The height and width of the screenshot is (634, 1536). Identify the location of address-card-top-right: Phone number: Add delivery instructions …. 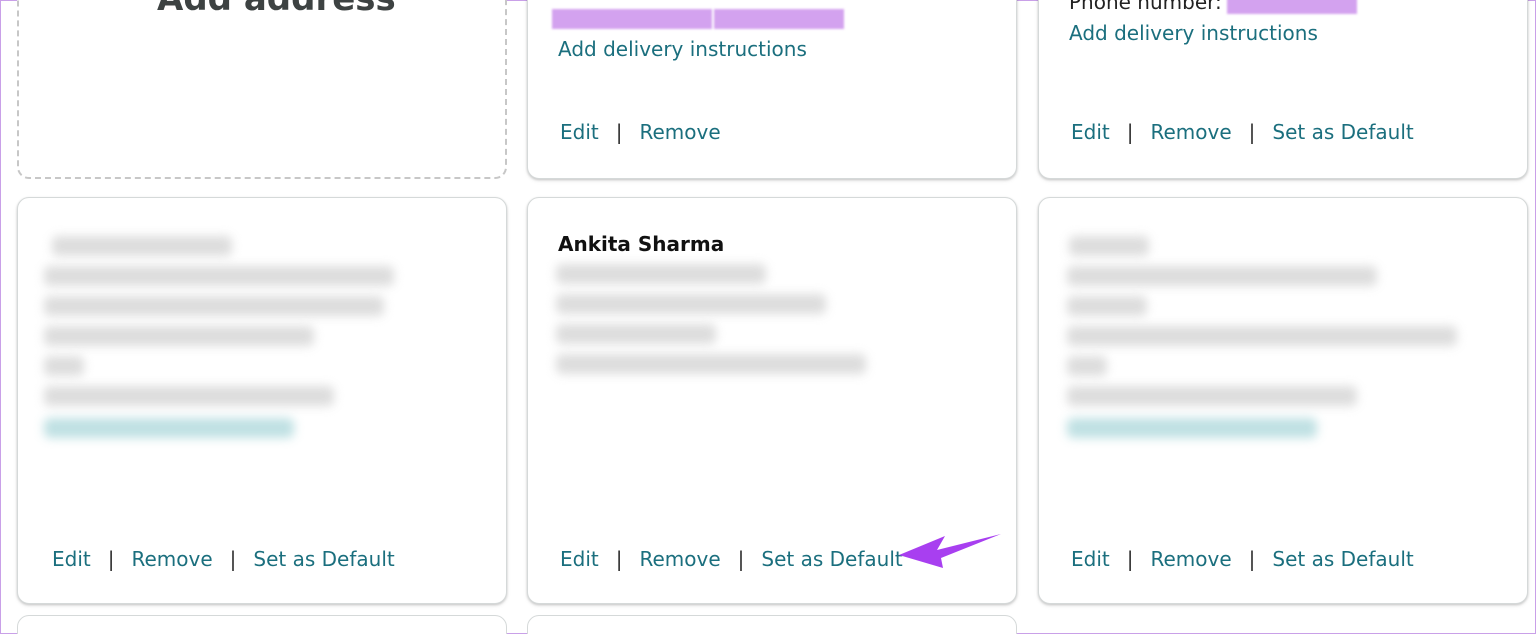
(1283, 89).